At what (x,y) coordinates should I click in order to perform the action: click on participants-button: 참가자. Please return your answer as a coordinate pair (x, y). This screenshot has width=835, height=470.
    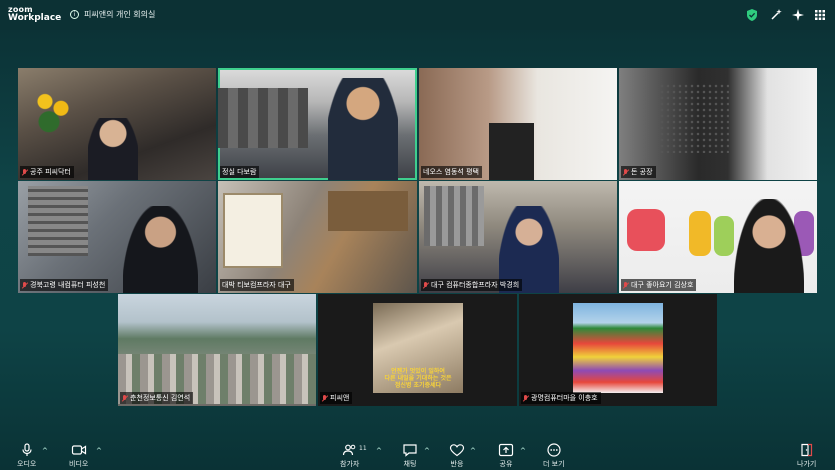
    Looking at the image, I should click on (349, 456).